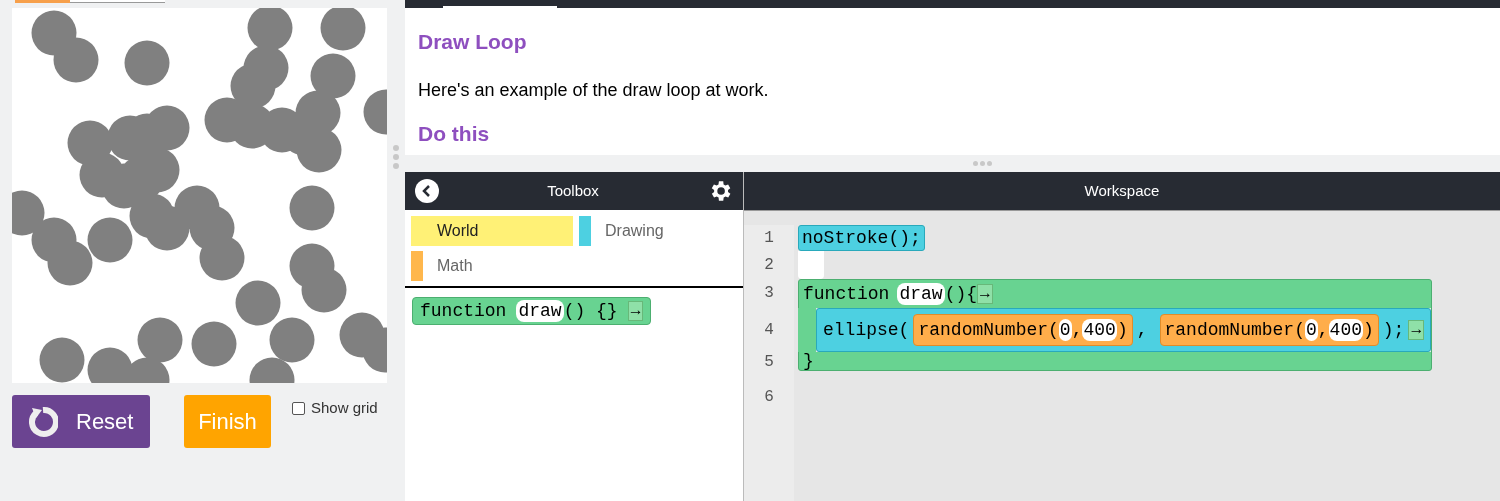 The height and width of the screenshot is (501, 1500). I want to click on reset-button: Reset, so click(81, 421).